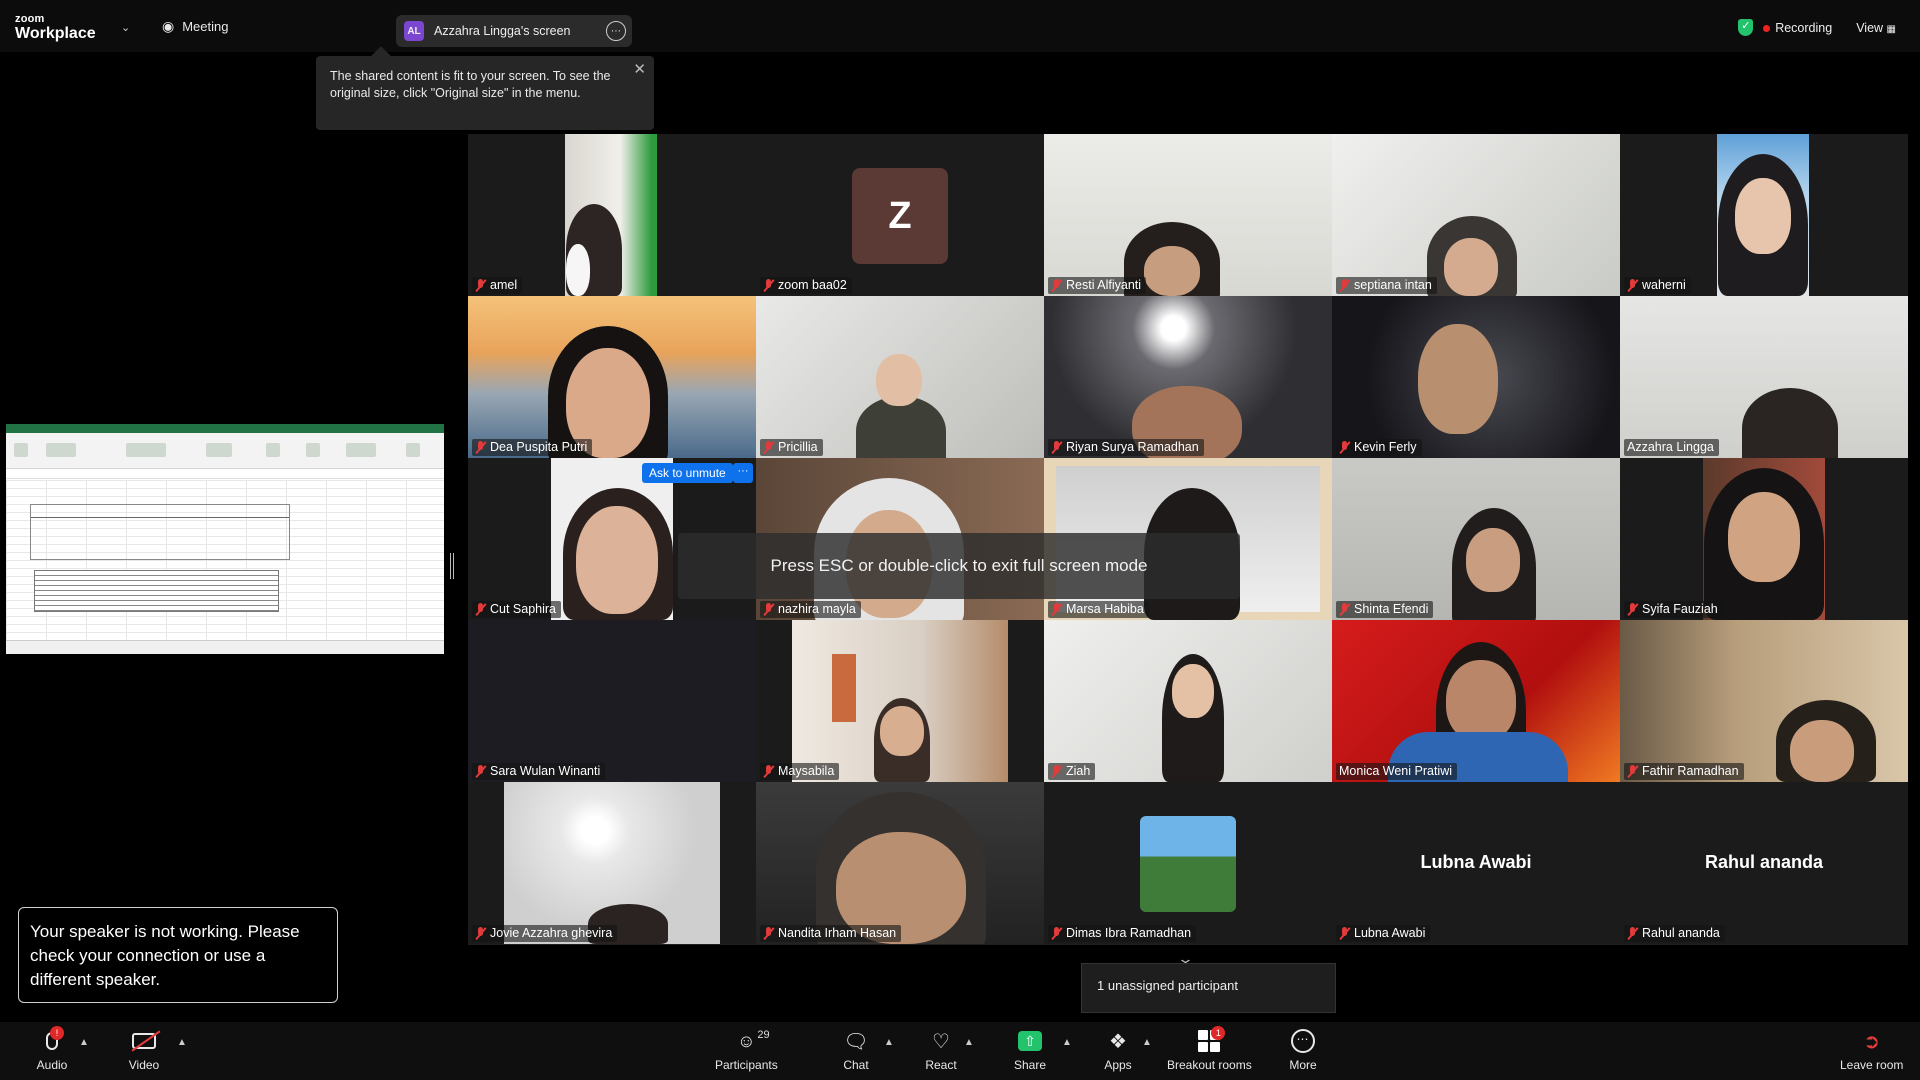 The image size is (1920, 1080). I want to click on security-shield-icon, so click(1746, 27).